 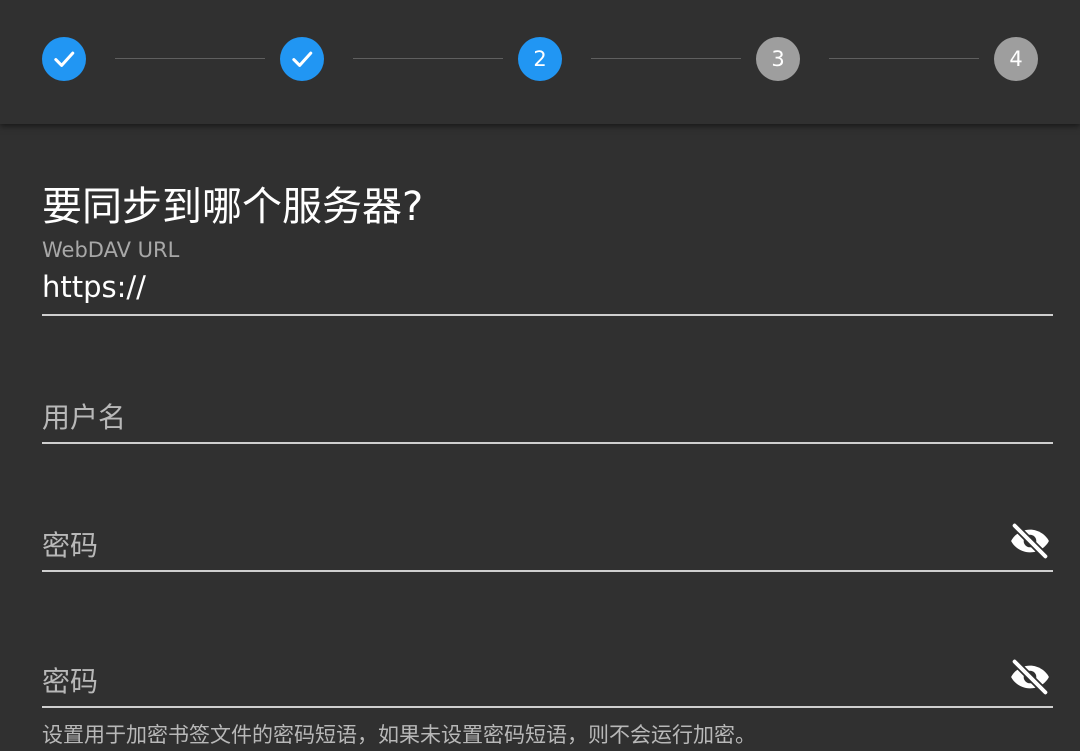 I want to click on step-3-current: 2, so click(x=540, y=59).